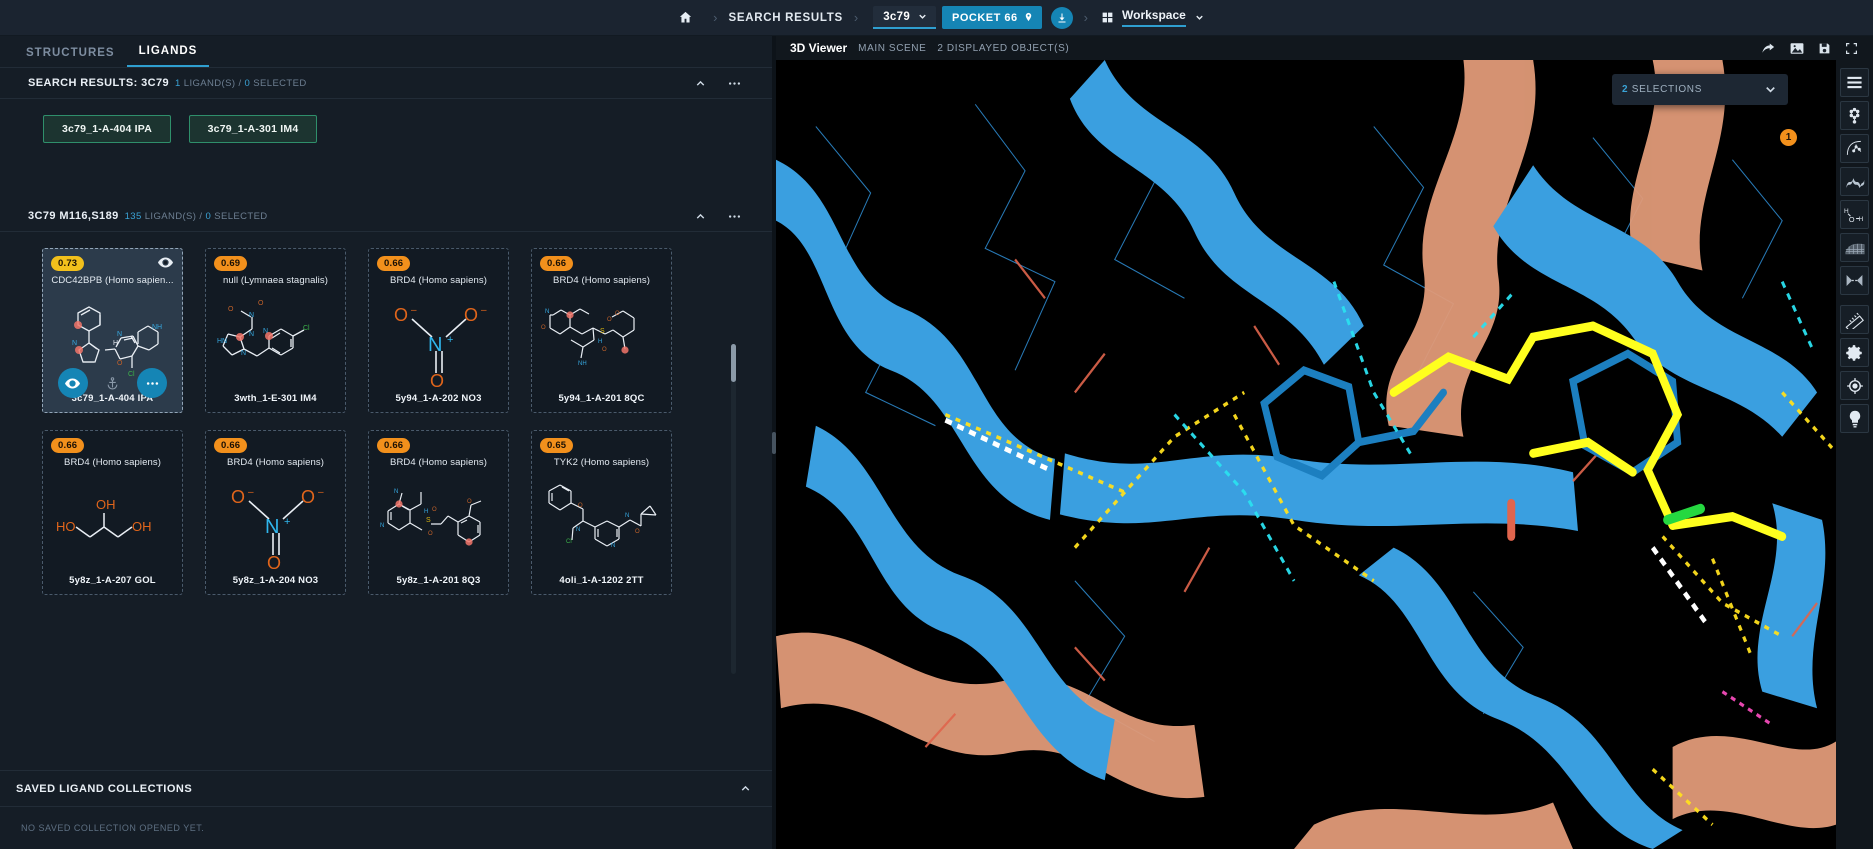  I want to click on results-more-button, so click(734, 216).